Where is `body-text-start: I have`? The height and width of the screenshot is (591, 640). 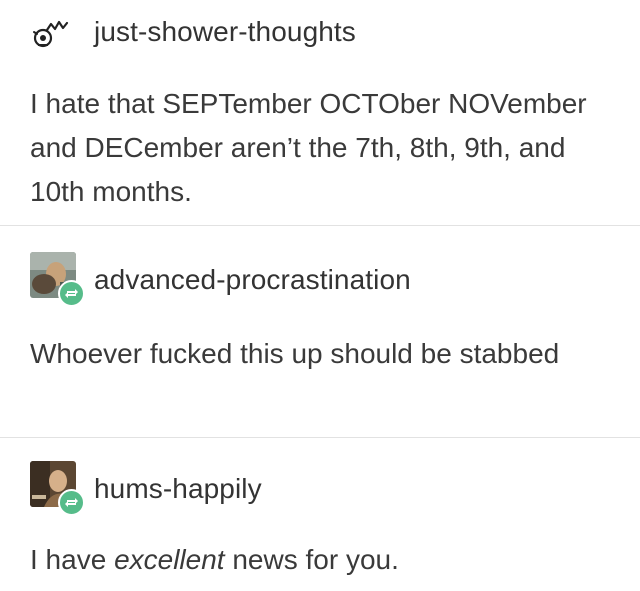 body-text-start: I have is located at coordinates (72, 559).